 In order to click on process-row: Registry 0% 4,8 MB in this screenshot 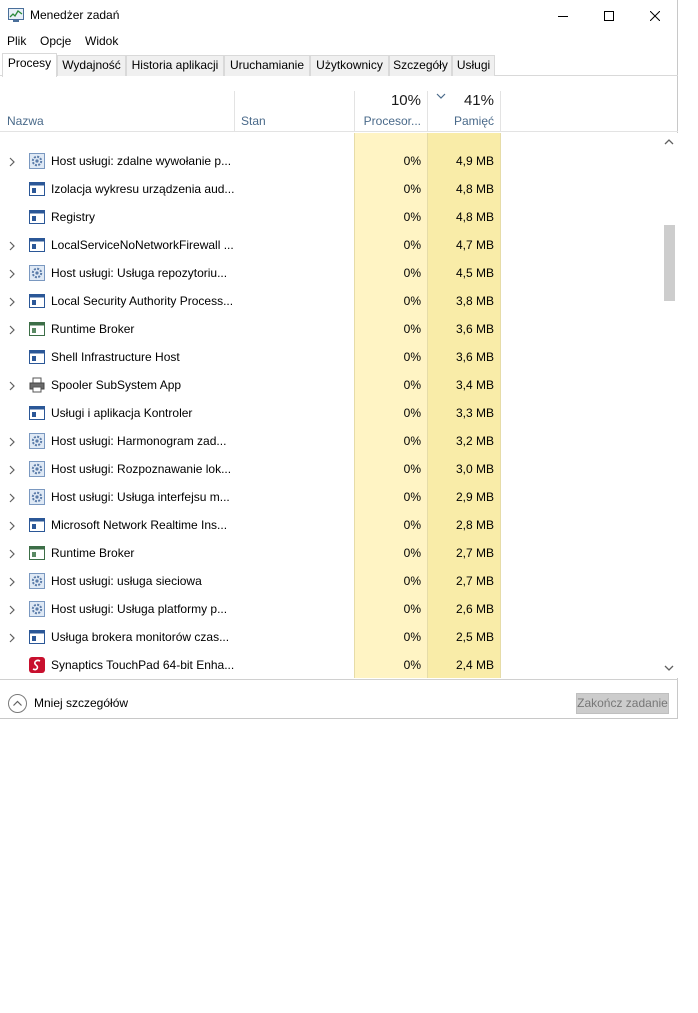, I will do `click(330, 217)`.